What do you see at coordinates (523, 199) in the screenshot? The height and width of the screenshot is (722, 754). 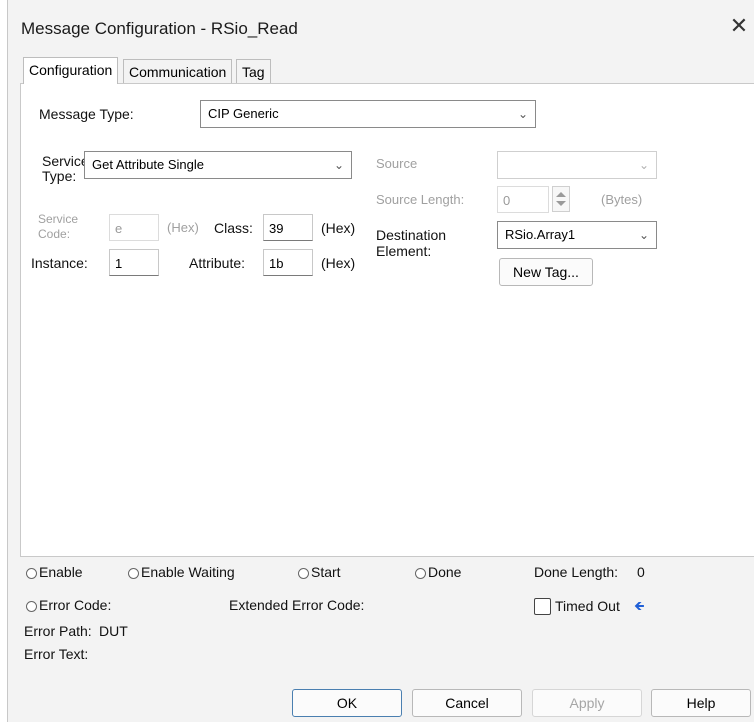 I see `source-length-input: 0` at bounding box center [523, 199].